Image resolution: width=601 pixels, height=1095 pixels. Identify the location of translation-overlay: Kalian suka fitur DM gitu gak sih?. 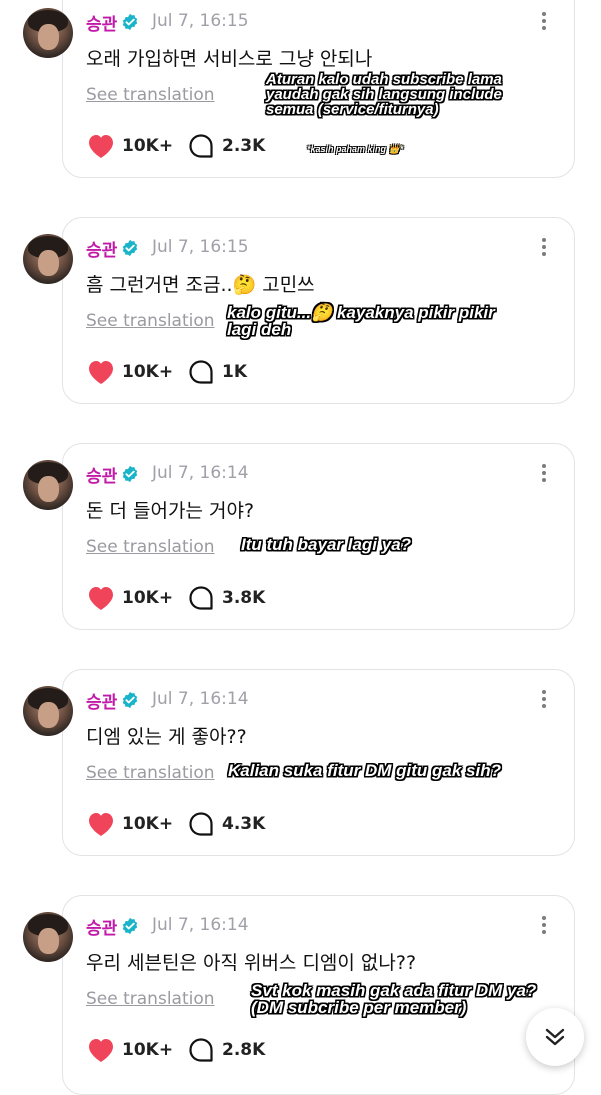
(364, 770).